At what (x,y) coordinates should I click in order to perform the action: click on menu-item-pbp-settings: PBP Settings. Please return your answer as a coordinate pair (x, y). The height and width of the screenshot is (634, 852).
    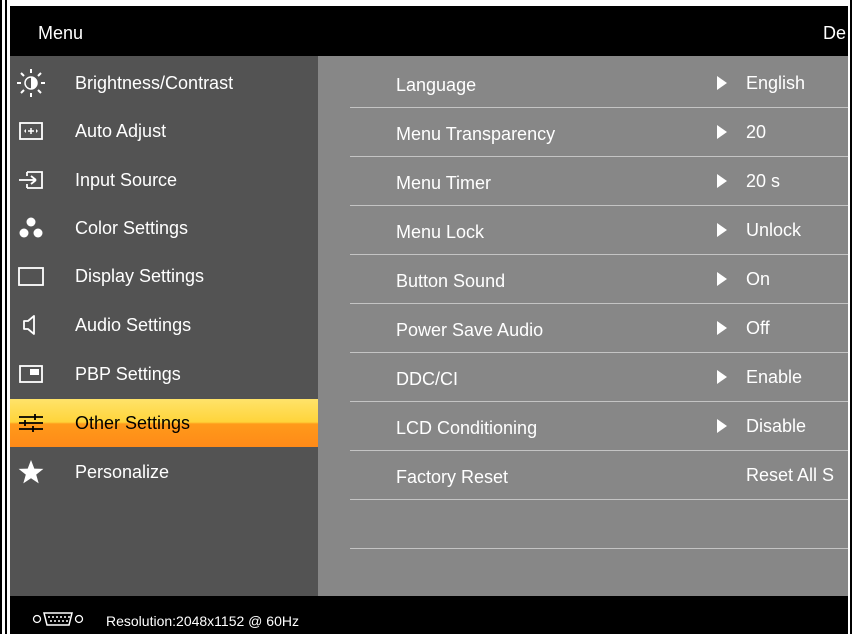
    Looking at the image, I should click on (164, 374).